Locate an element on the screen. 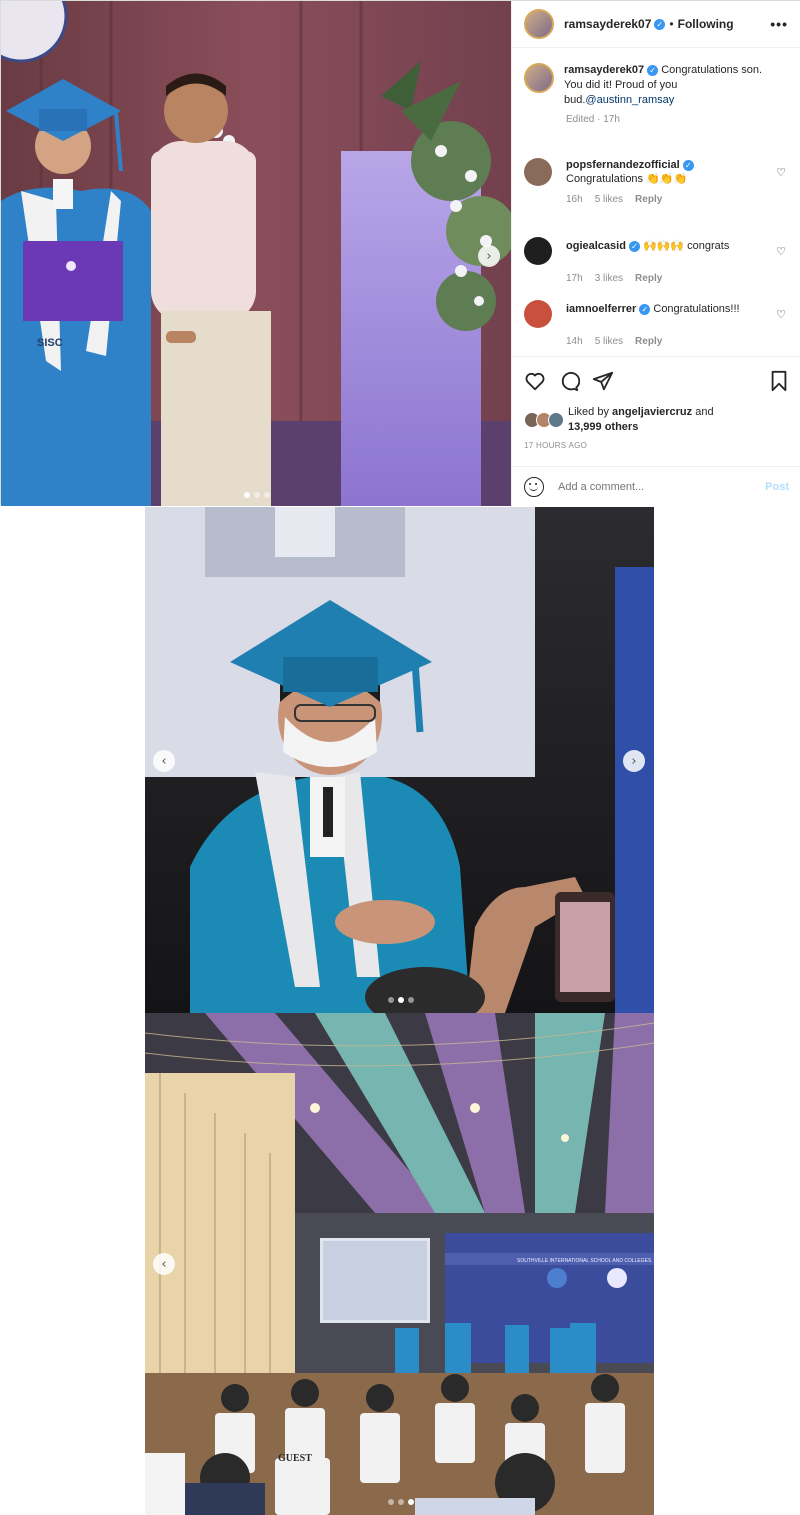  heart-icon is located at coordinates (535, 381).